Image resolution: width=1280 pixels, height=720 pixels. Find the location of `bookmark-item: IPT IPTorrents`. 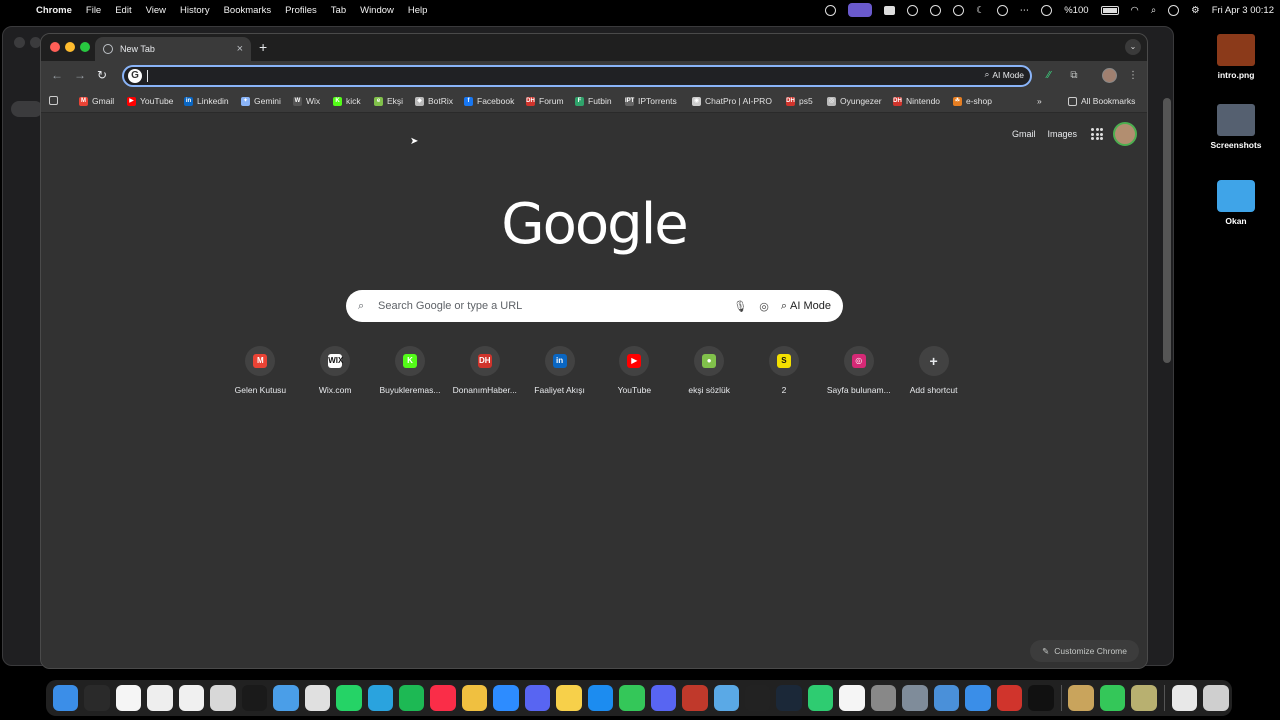

bookmark-item: IPT IPTorrents is located at coordinates (651, 101).